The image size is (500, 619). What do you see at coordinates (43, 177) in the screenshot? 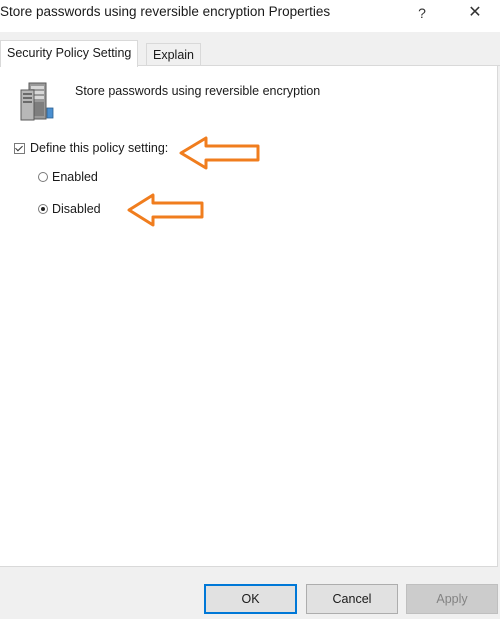
I see `enabled-radio` at bounding box center [43, 177].